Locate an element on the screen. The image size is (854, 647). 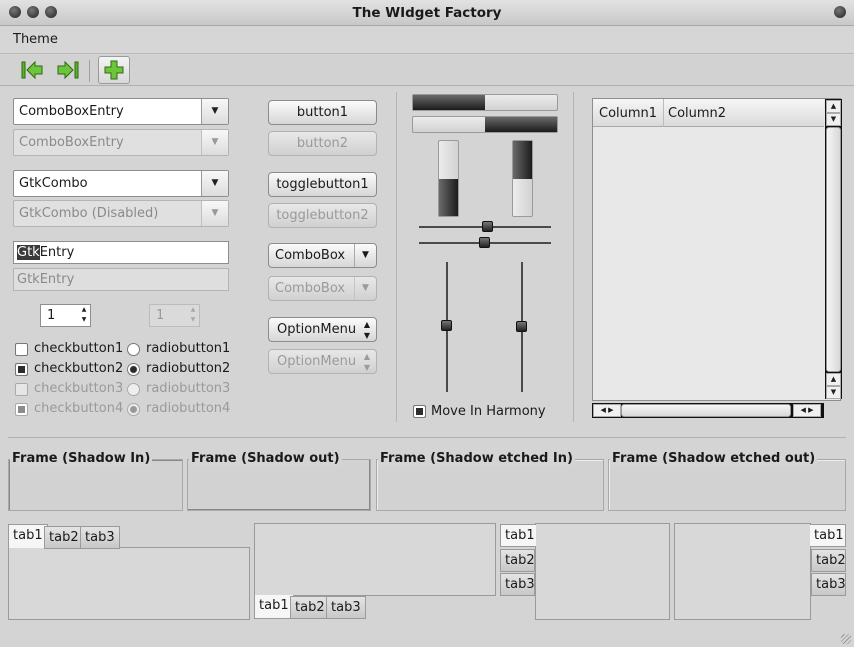
add-button is located at coordinates (114, 70).